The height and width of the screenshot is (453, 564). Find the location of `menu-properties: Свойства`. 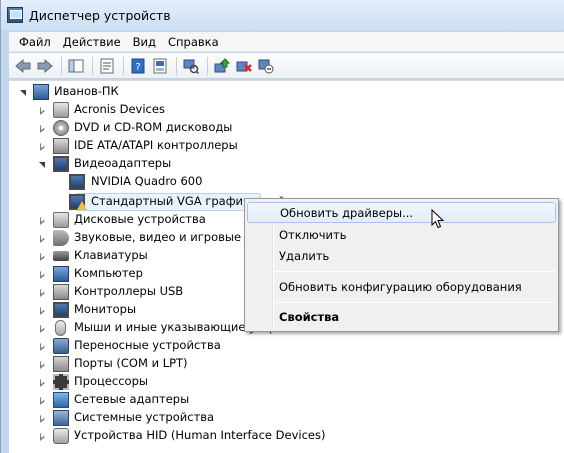

menu-properties: Свойства is located at coordinates (401, 316).